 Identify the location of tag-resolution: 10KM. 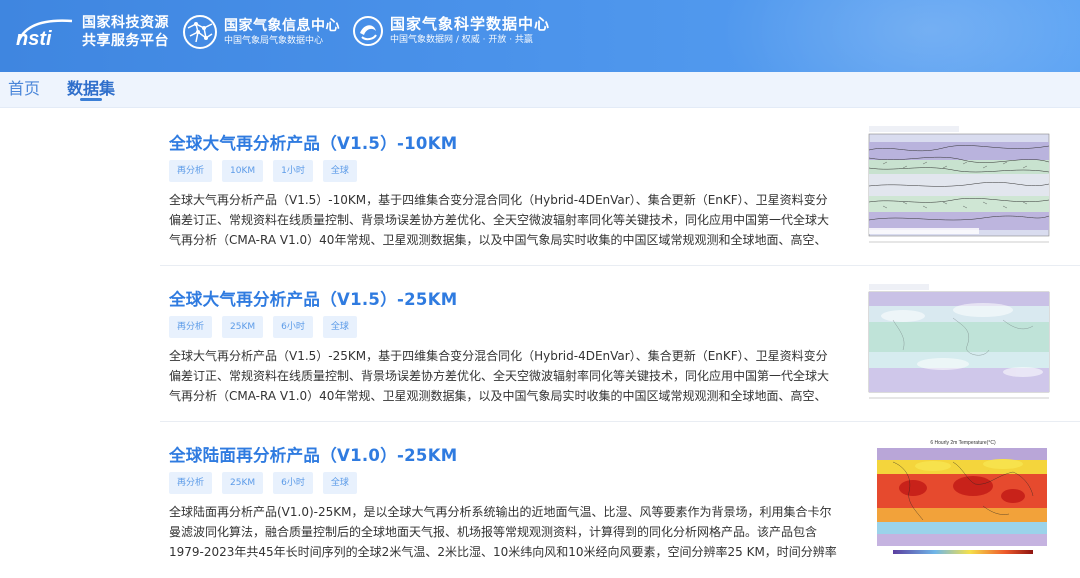
(243, 171).